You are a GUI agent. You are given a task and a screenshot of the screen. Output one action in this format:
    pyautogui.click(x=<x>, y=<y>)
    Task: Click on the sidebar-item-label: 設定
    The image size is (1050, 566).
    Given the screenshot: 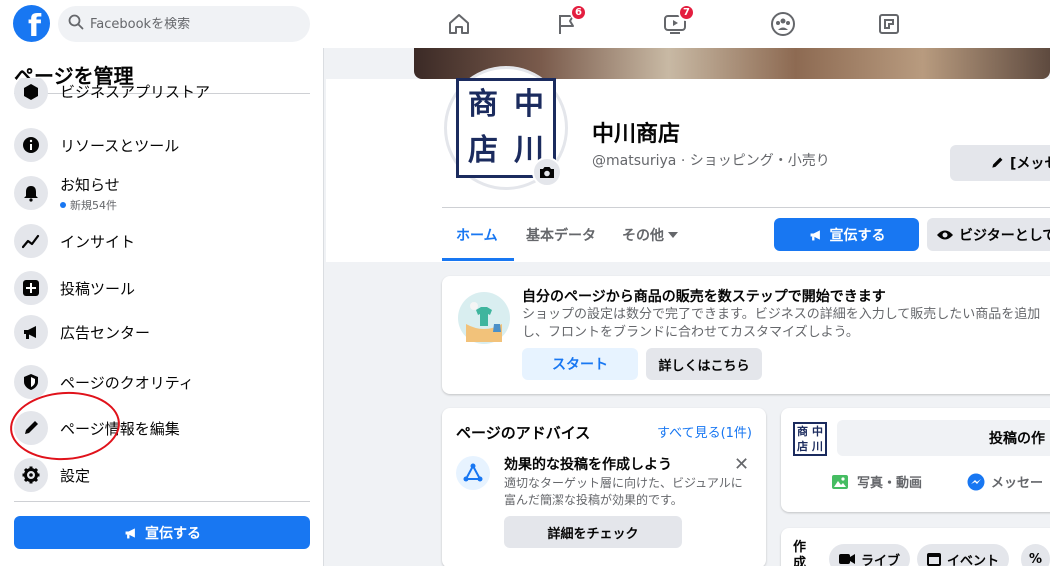 What is the action you would take?
    pyautogui.click(x=75, y=475)
    